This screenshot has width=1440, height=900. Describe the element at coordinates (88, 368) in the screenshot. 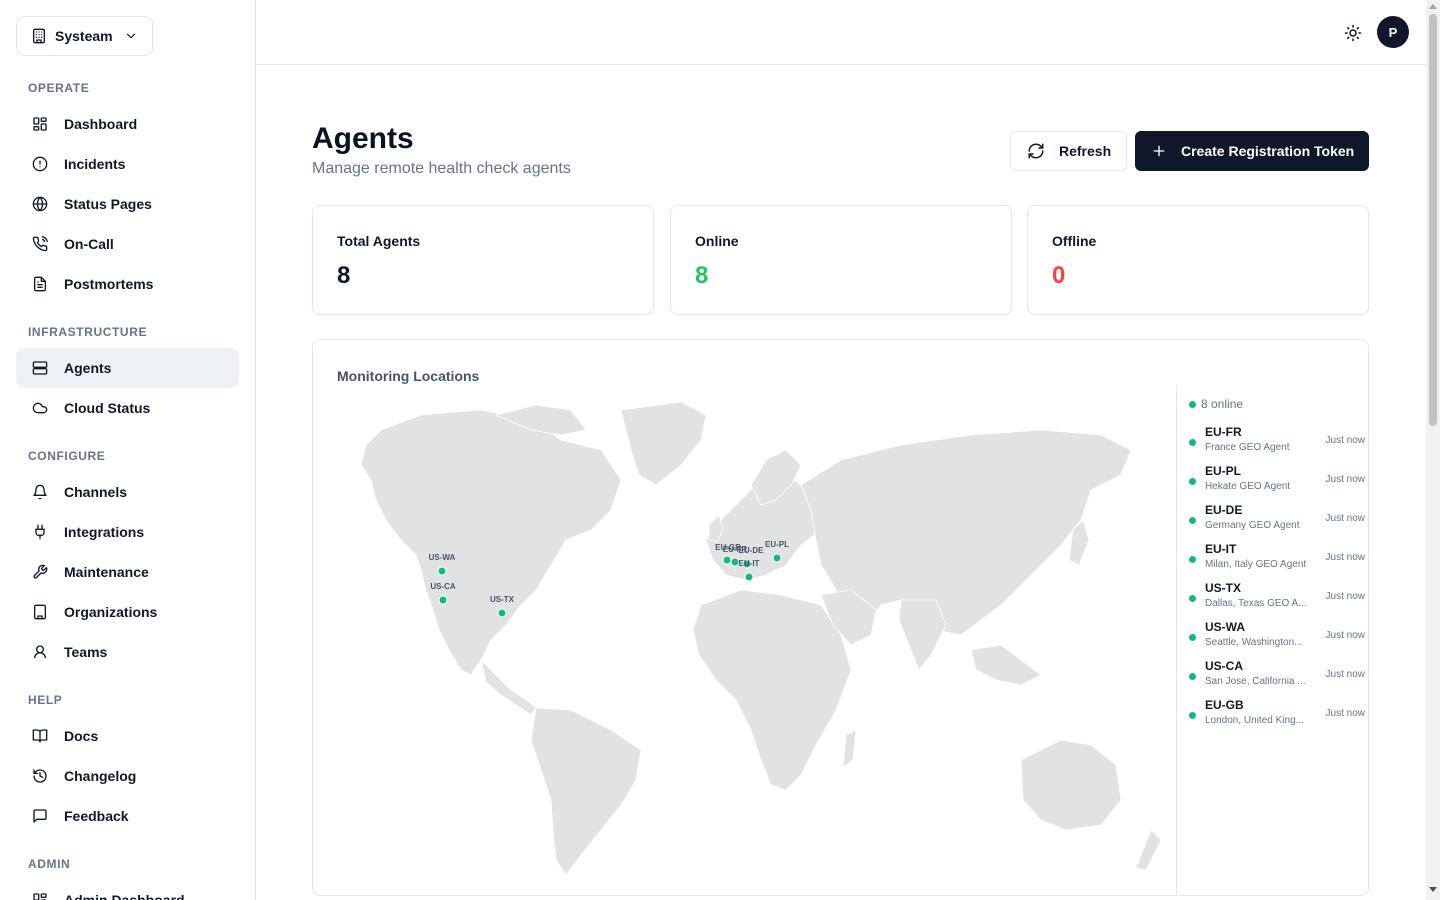

I see `sidebar-item-label: Agents` at that location.